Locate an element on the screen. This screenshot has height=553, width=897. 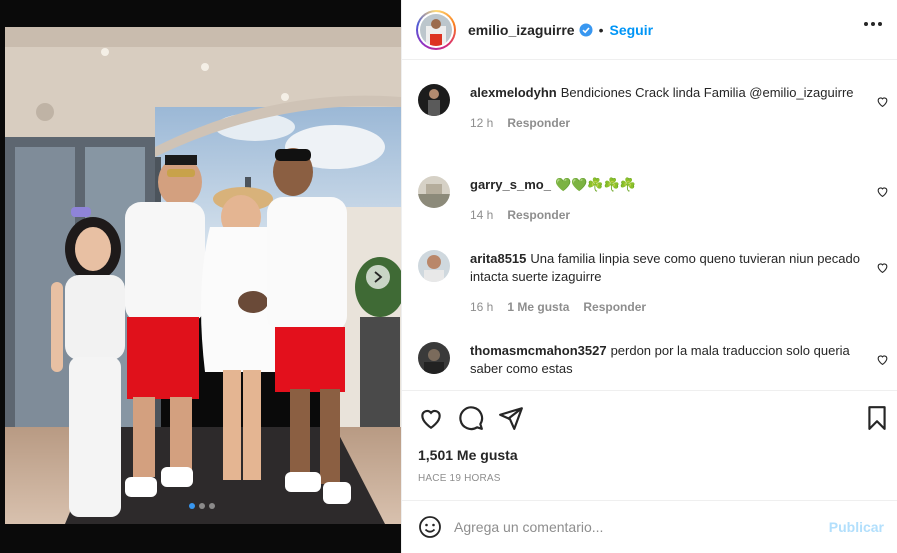
comment-text-line: garry_s_mo_ 💚💚☘️☘️☘️ is located at coordinates (665, 185).